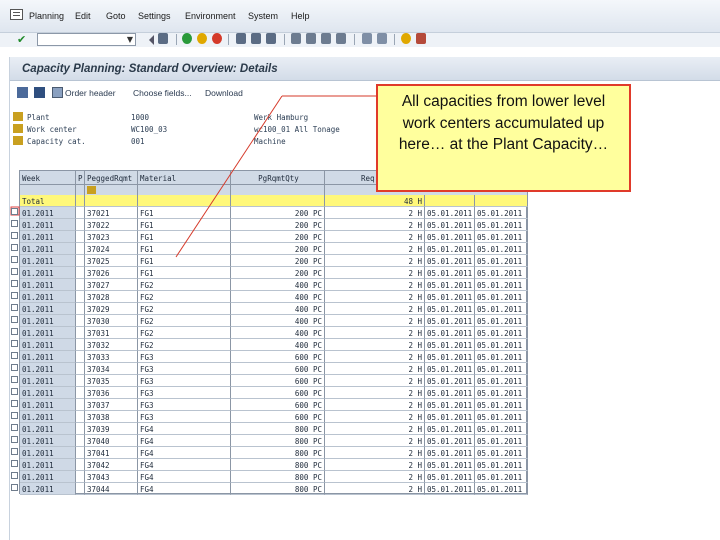 This screenshot has width=720, height=540. What do you see at coordinates (52, 129) in the screenshot?
I see `work-center-label: Work center` at bounding box center [52, 129].